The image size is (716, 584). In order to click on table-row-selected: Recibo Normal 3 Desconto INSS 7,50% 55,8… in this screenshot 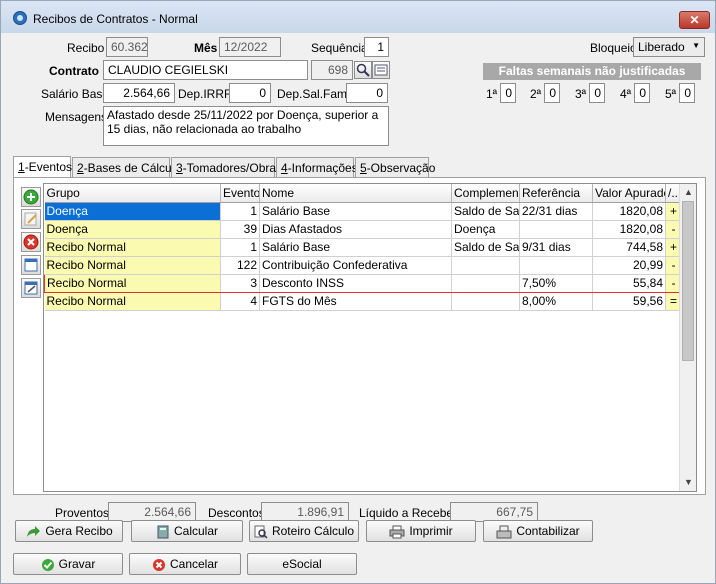, I will do `click(363, 283)`.